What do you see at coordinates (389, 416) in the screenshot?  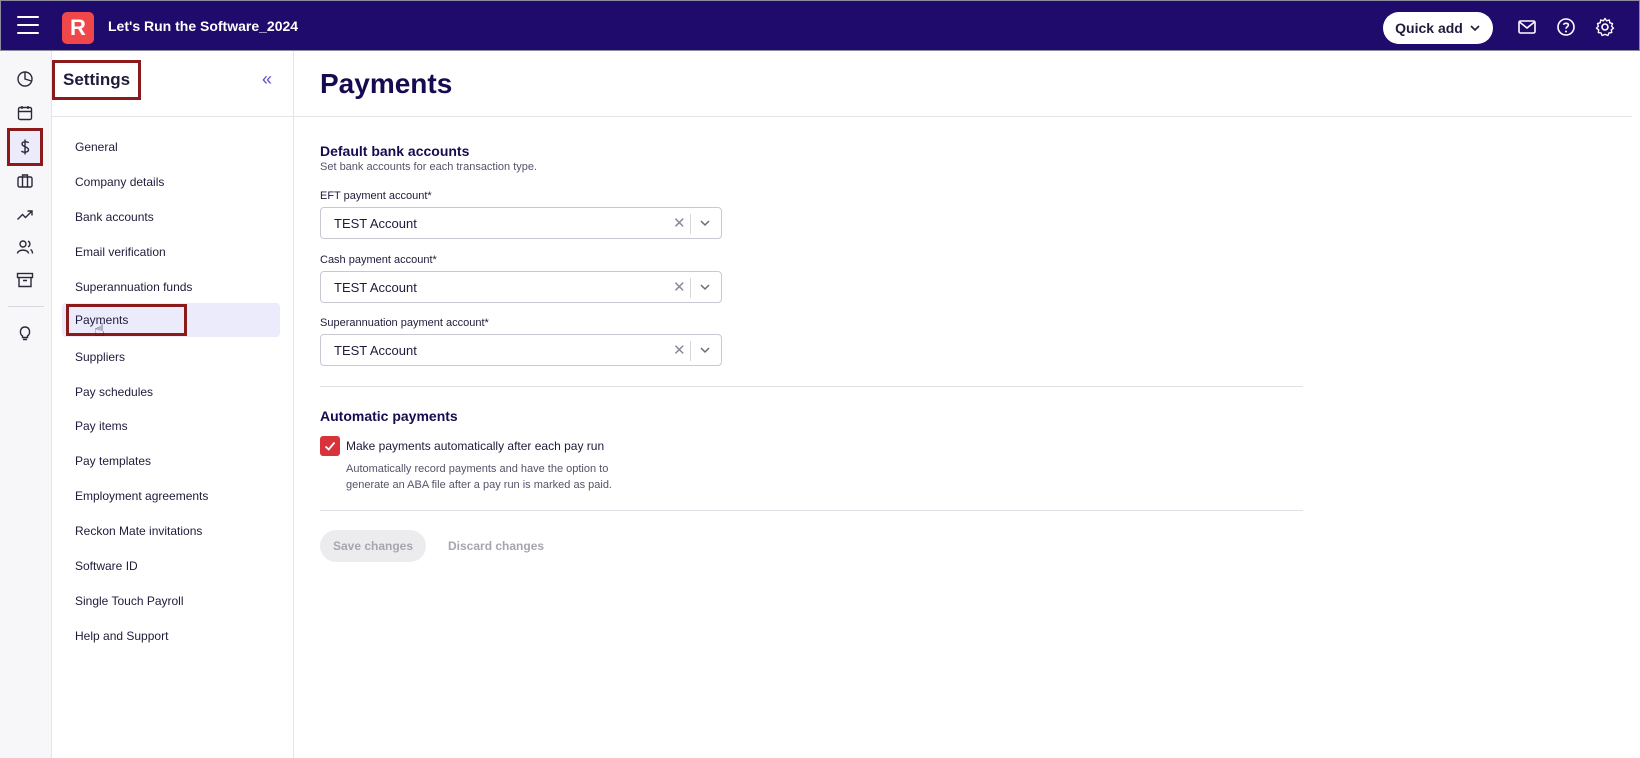 I see `automatic-payments-heading: Automatic payments` at bounding box center [389, 416].